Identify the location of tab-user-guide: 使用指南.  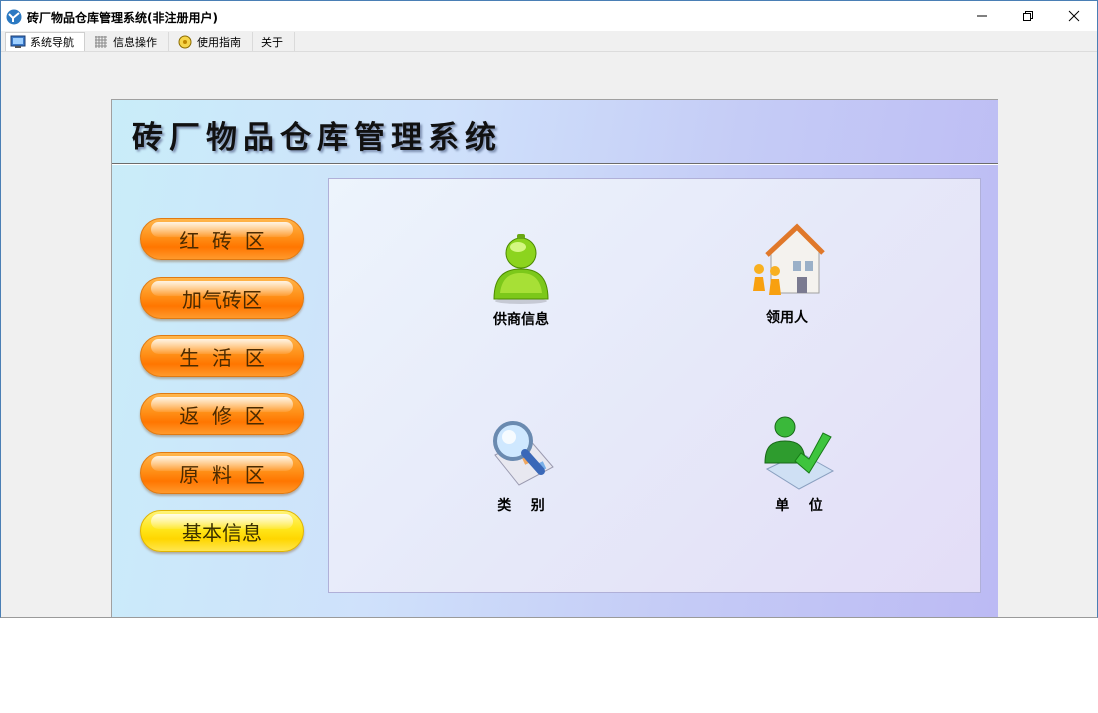
(213, 41).